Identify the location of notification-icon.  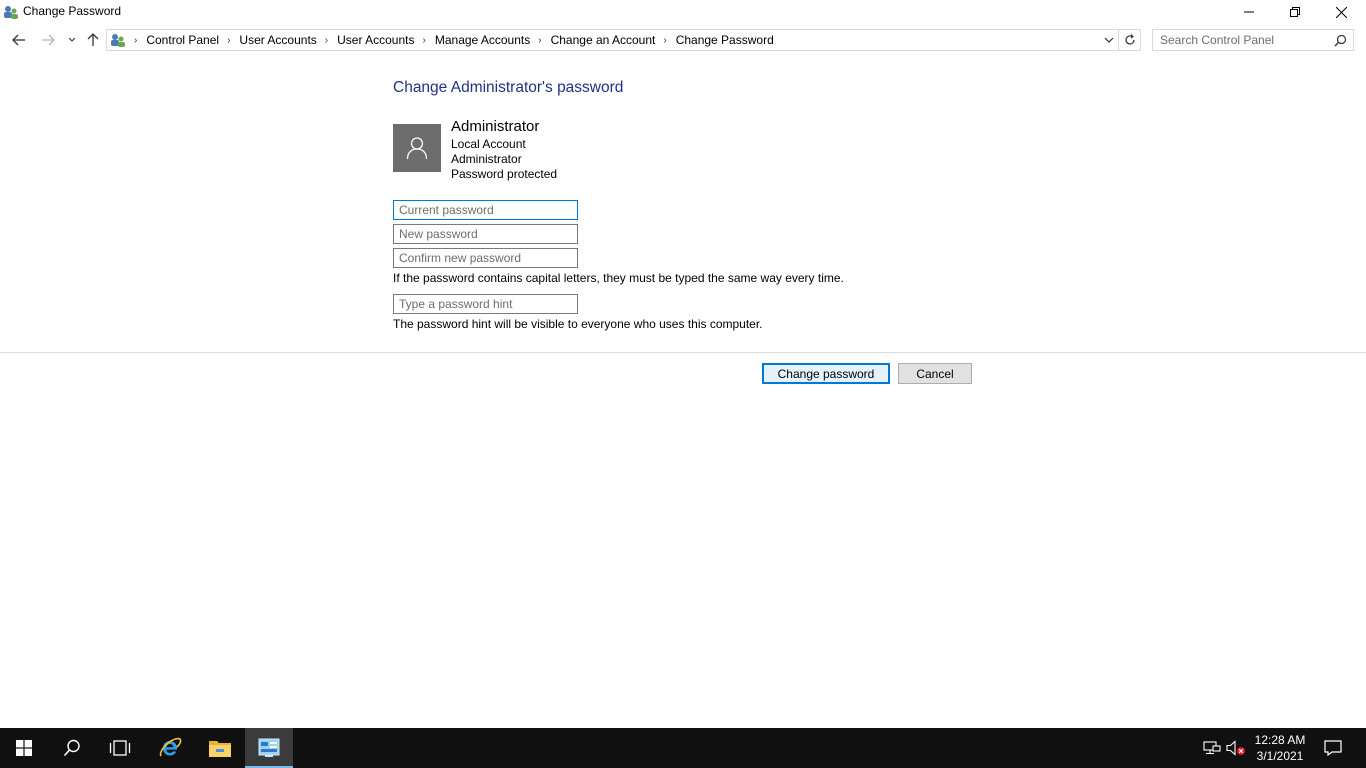
(1333, 748).